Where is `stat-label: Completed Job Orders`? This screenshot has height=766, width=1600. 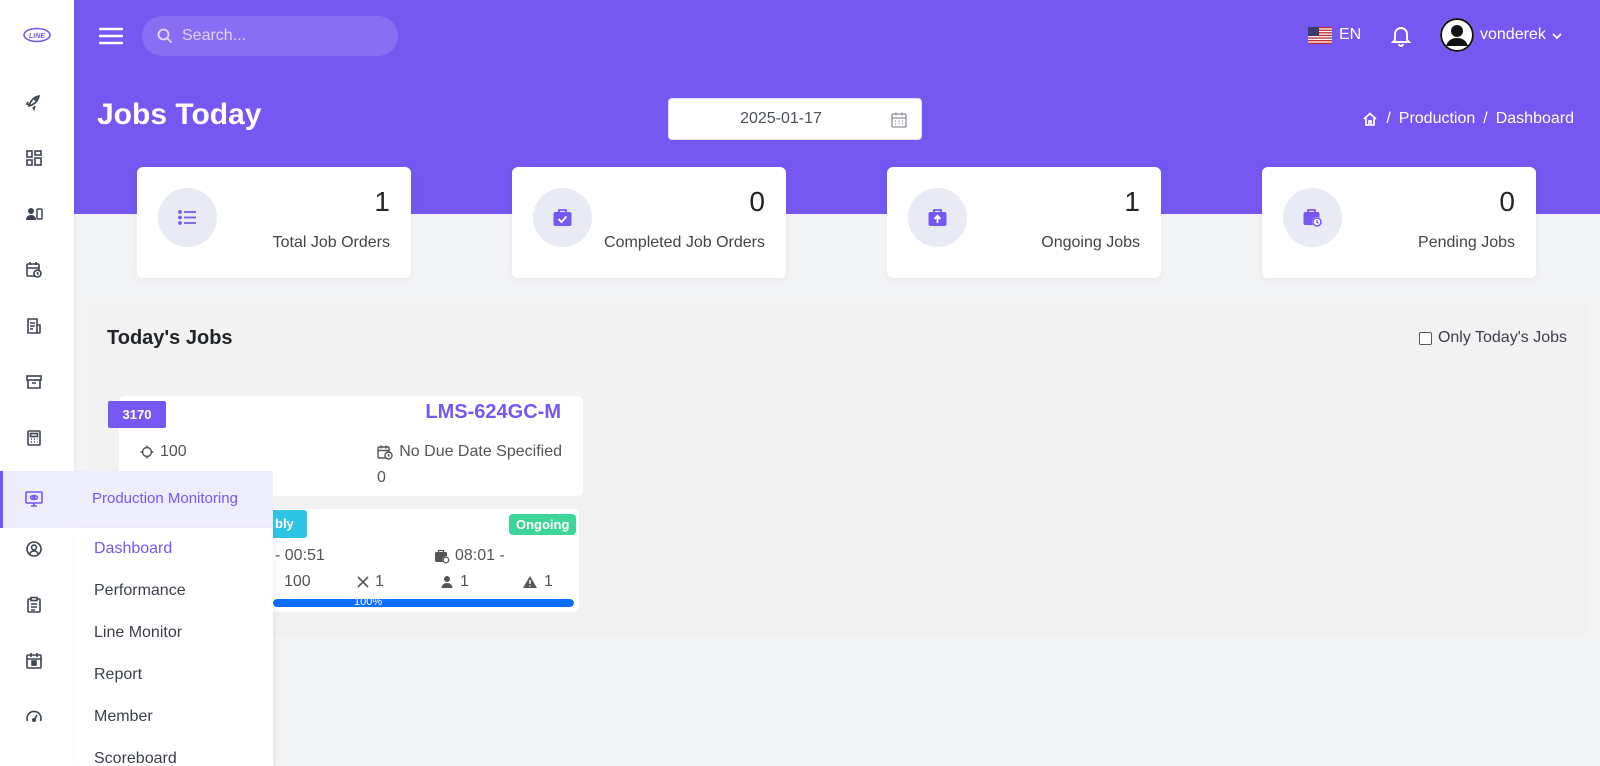
stat-label: Completed Job Orders is located at coordinates (684, 242).